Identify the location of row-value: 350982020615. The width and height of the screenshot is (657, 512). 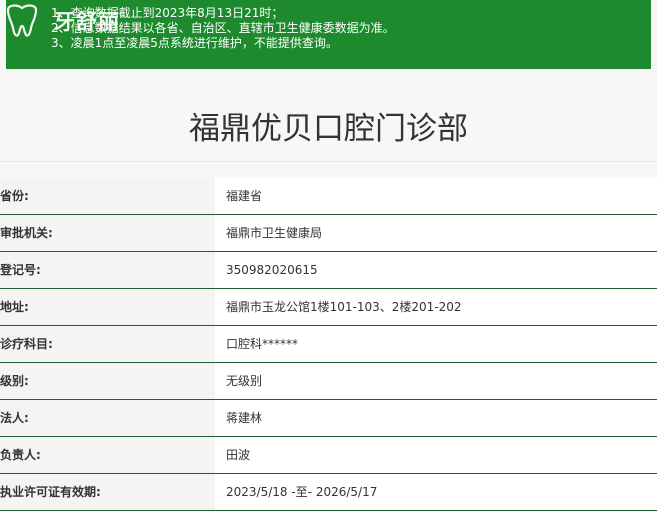
(436, 270).